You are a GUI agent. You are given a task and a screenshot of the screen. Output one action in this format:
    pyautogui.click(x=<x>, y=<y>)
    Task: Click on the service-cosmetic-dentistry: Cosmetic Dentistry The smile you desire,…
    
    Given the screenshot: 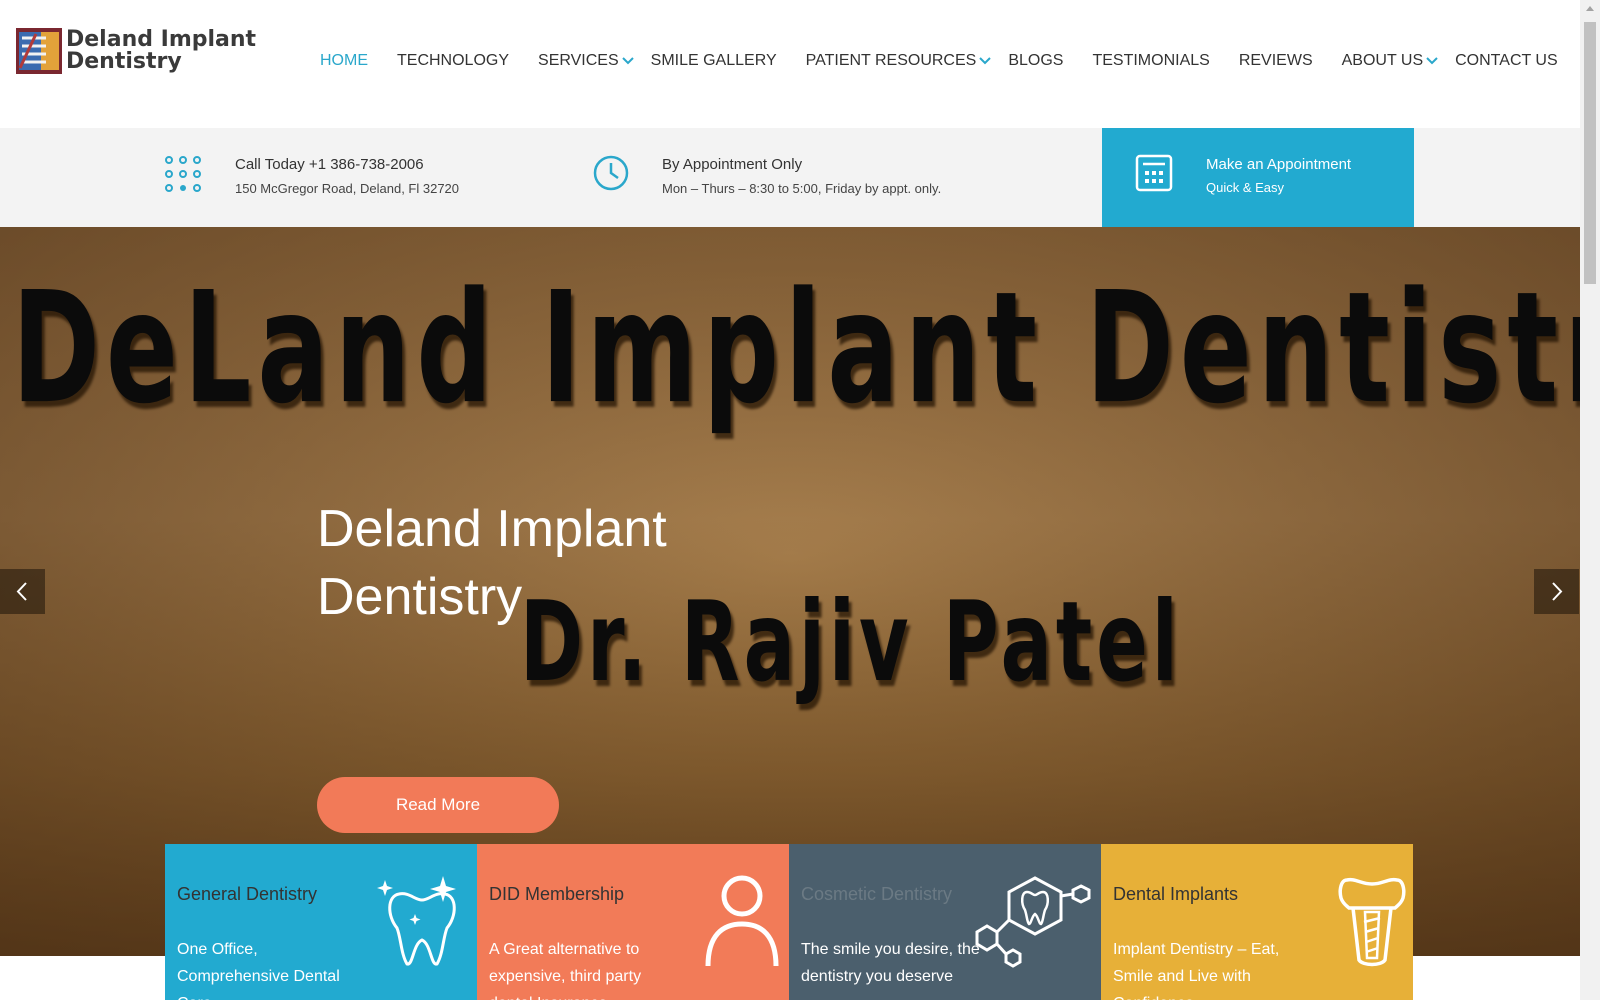 What is the action you would take?
    pyautogui.click(x=945, y=922)
    